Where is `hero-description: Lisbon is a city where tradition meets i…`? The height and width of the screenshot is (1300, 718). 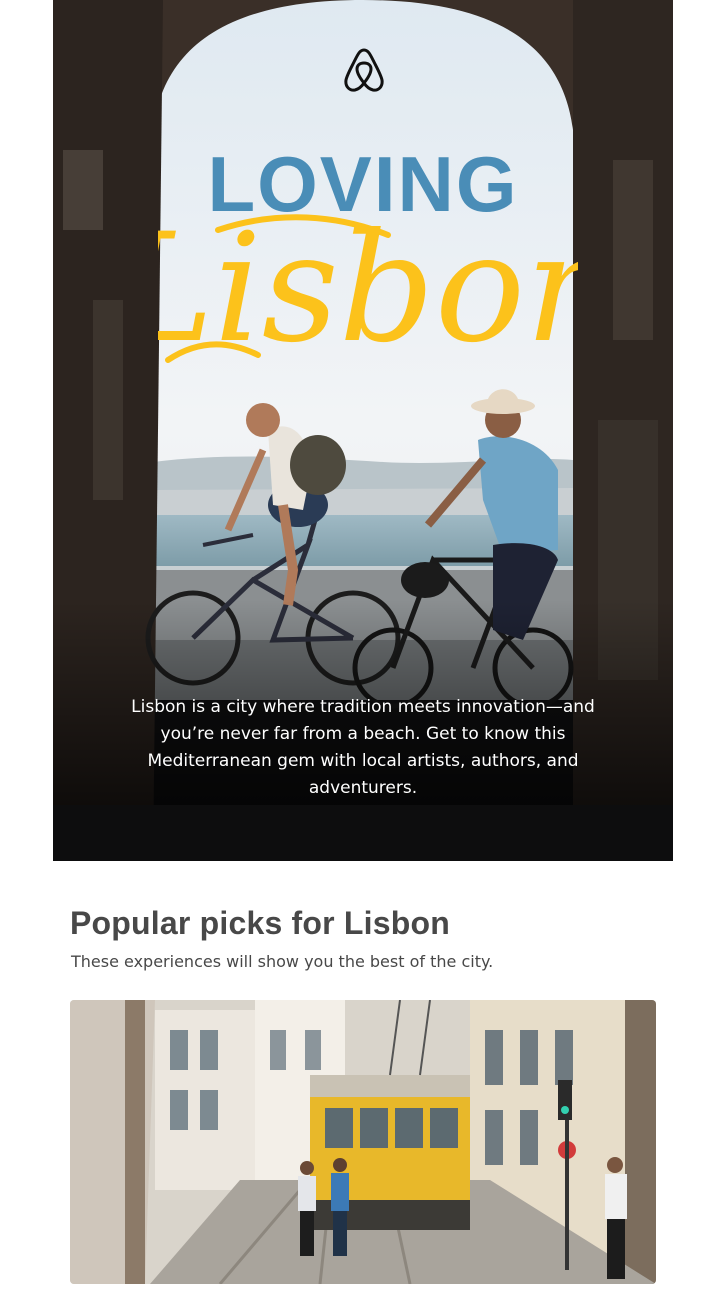 hero-description: Lisbon is a city where tradition meets i… is located at coordinates (363, 747).